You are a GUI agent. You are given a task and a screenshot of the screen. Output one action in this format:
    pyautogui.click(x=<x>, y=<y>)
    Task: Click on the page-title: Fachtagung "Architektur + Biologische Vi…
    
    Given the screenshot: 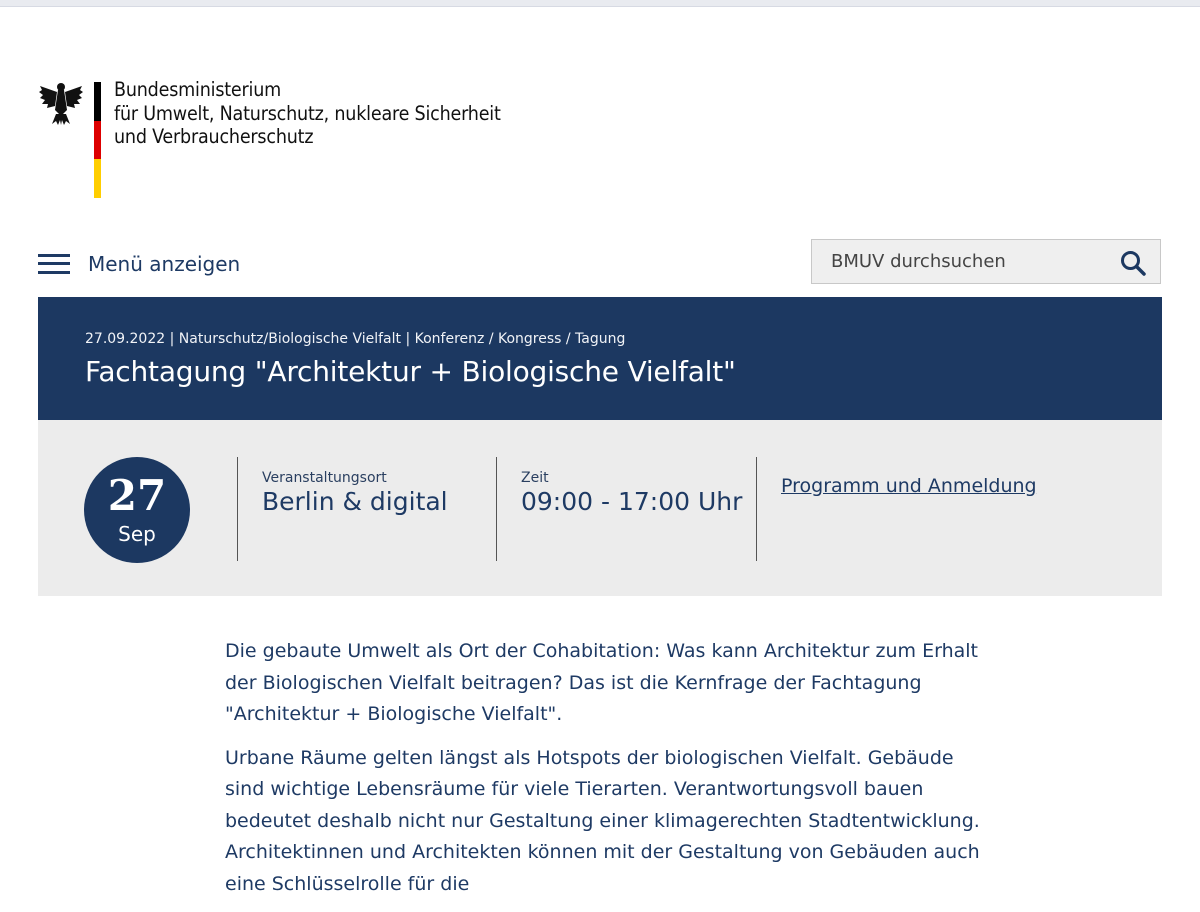 What is the action you would take?
    pyautogui.click(x=410, y=371)
    